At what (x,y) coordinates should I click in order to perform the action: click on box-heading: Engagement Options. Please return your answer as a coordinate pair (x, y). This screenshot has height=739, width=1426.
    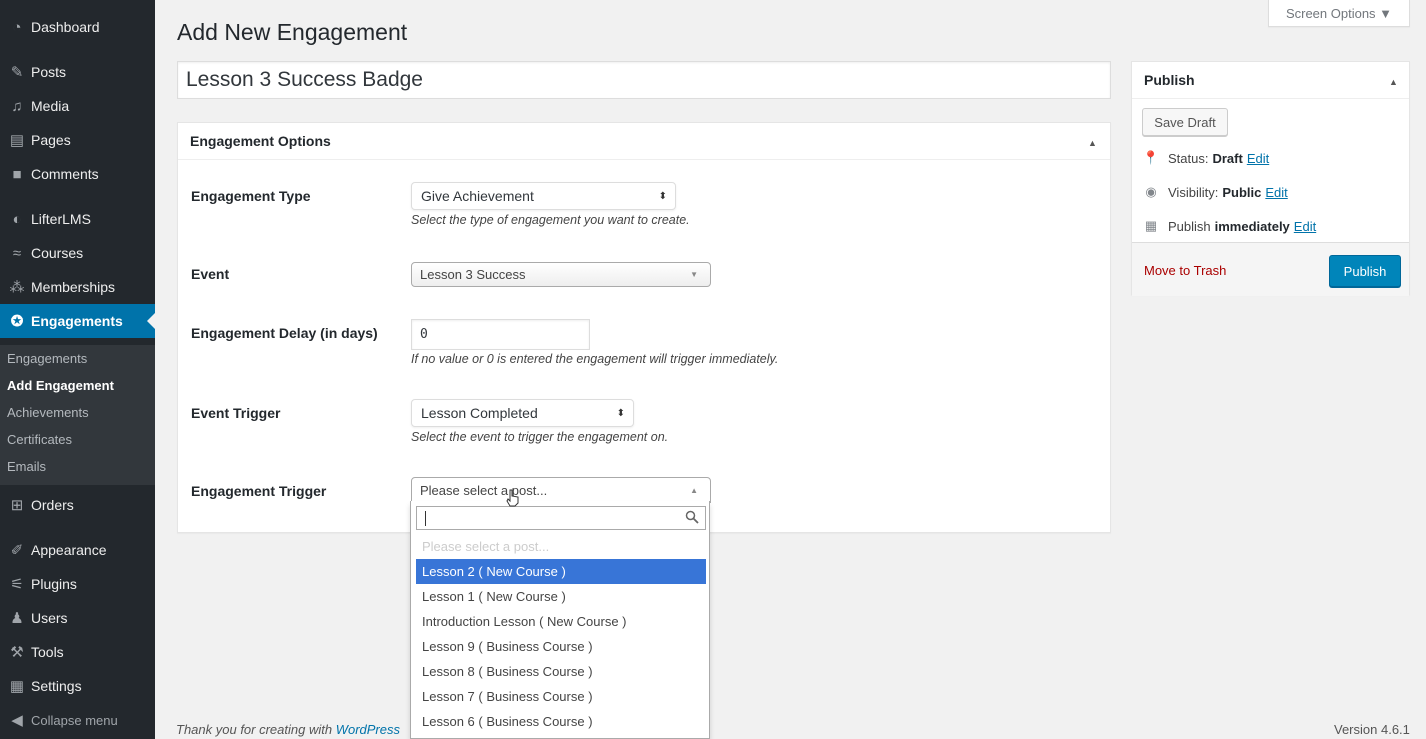
    Looking at the image, I should click on (260, 141).